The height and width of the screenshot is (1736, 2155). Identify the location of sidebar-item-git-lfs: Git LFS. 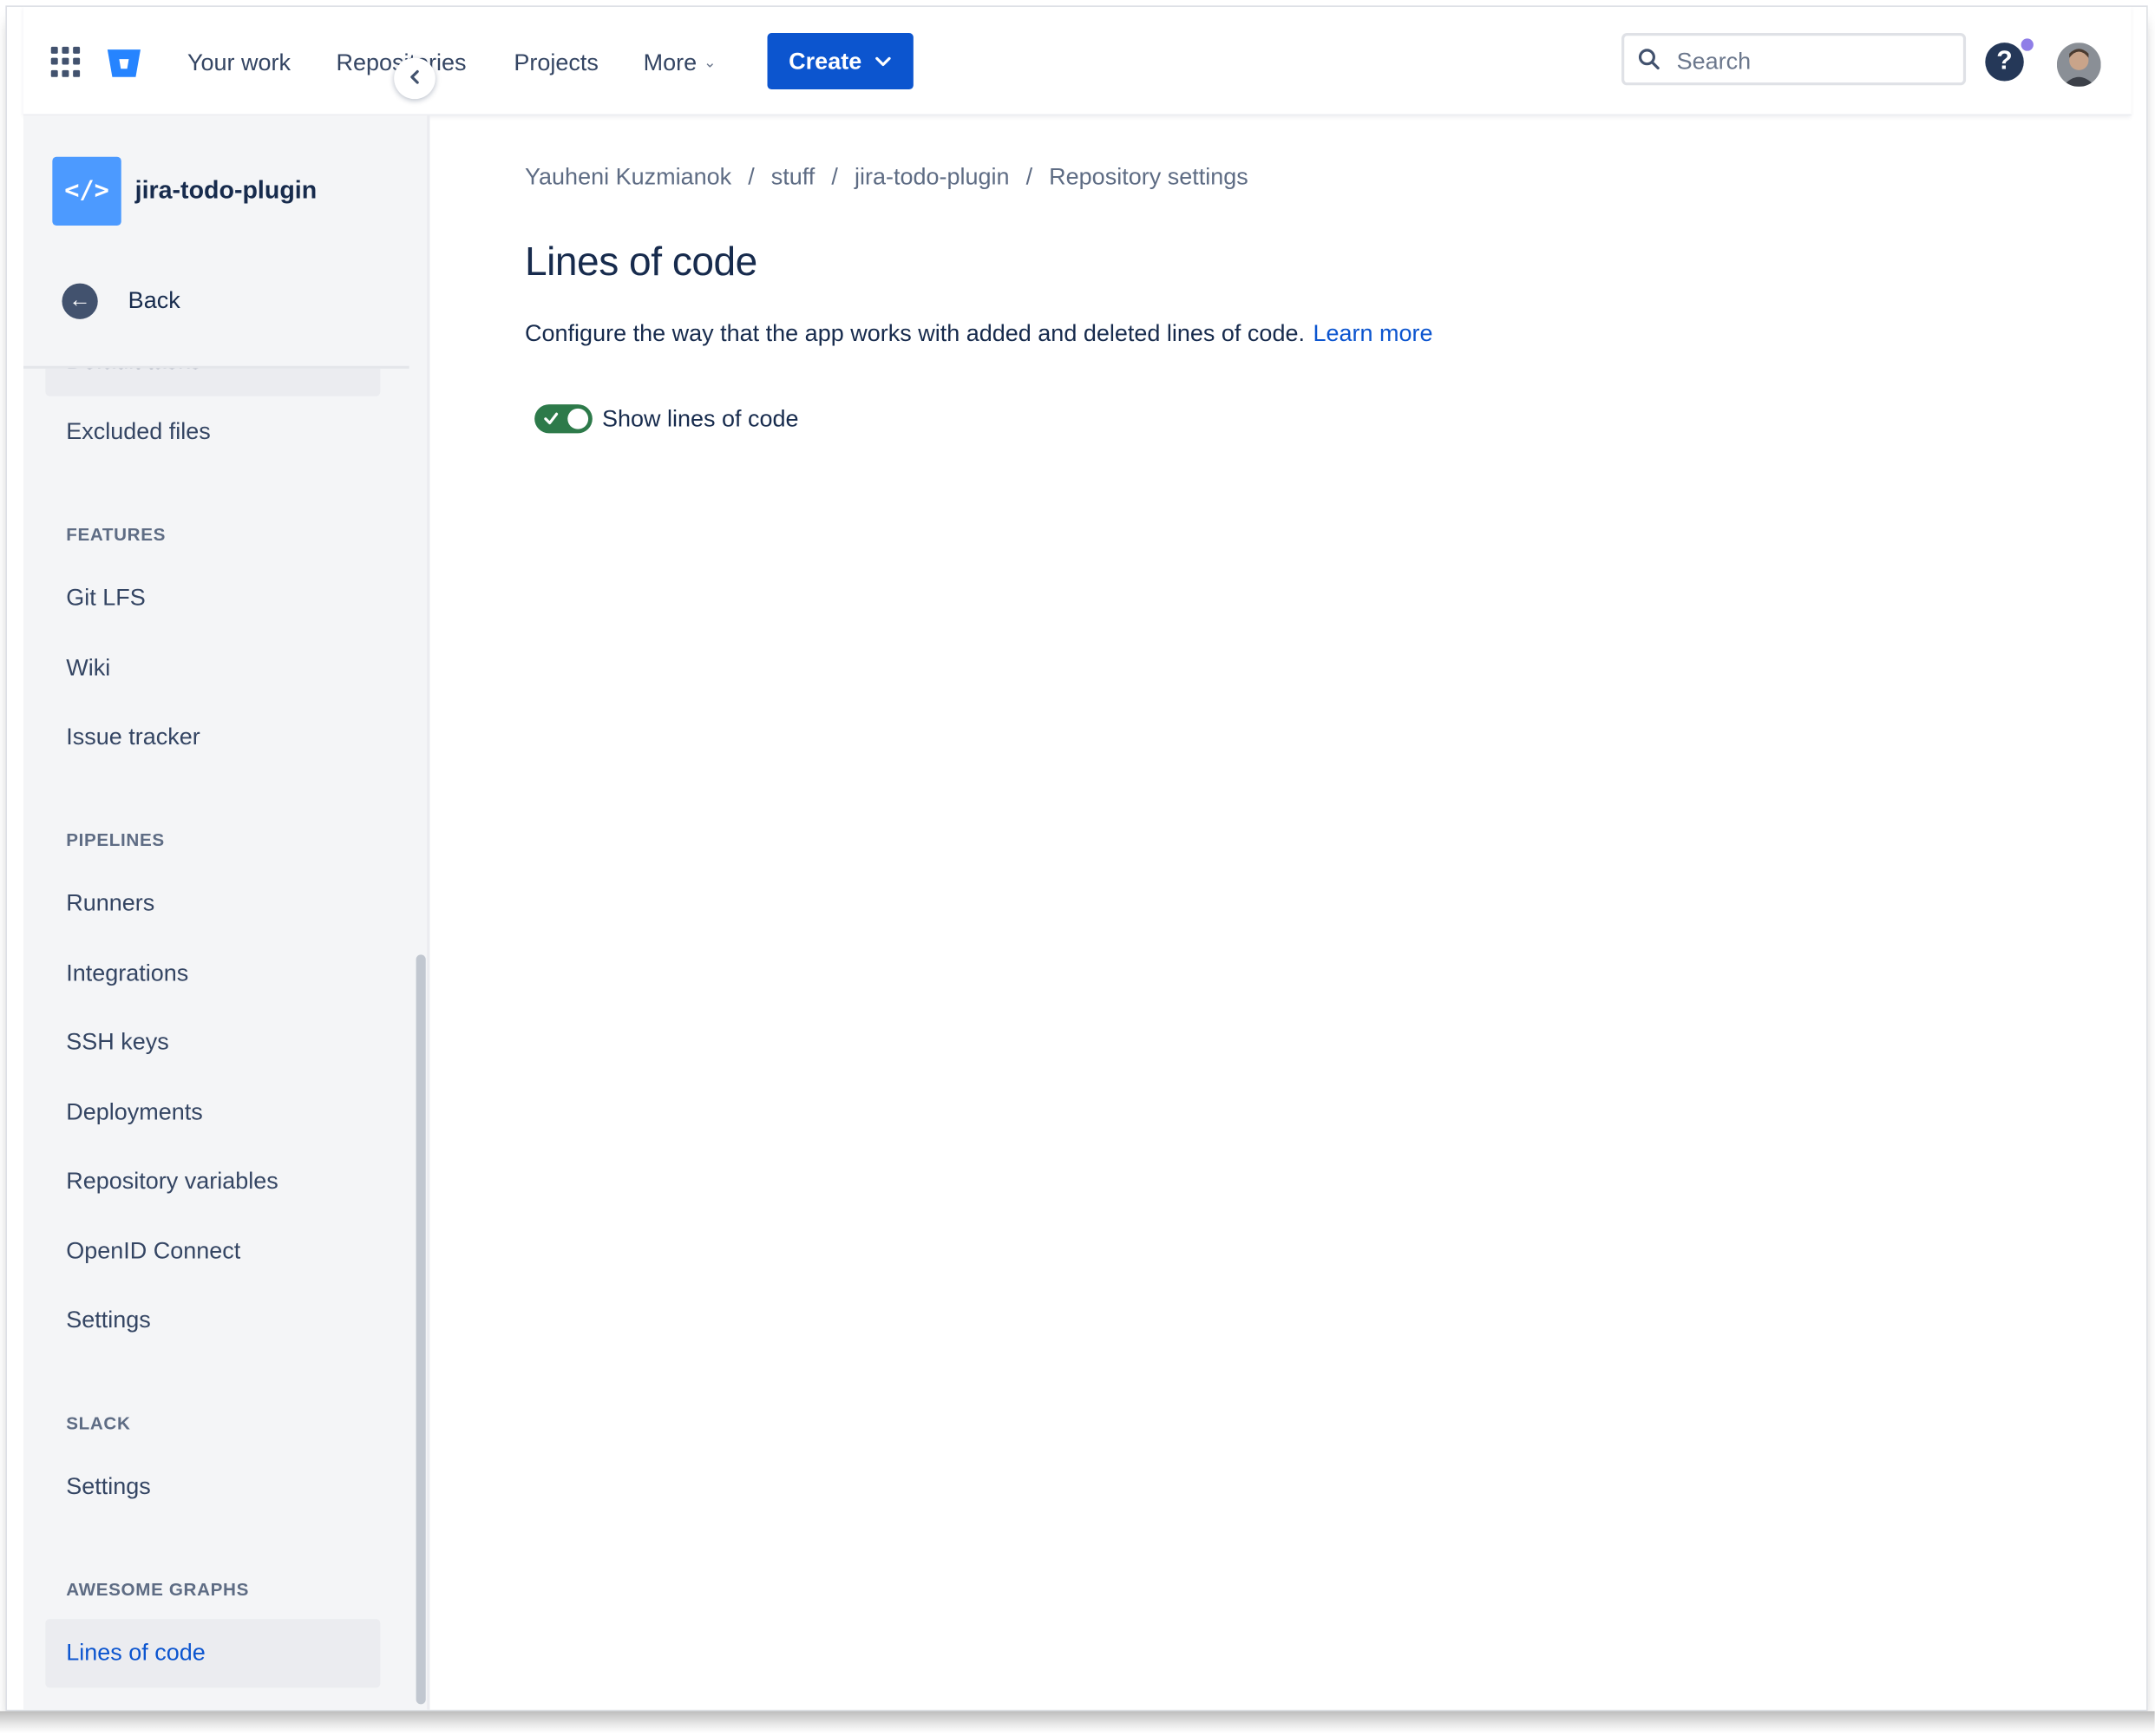
(212, 598).